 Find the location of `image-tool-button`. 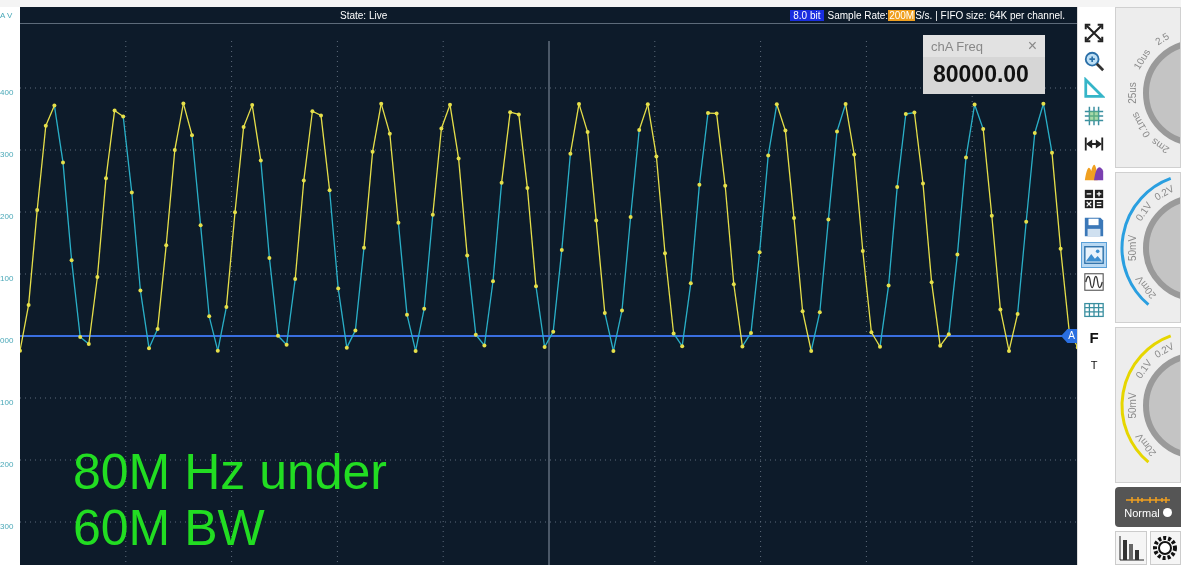

image-tool-button is located at coordinates (1094, 254).